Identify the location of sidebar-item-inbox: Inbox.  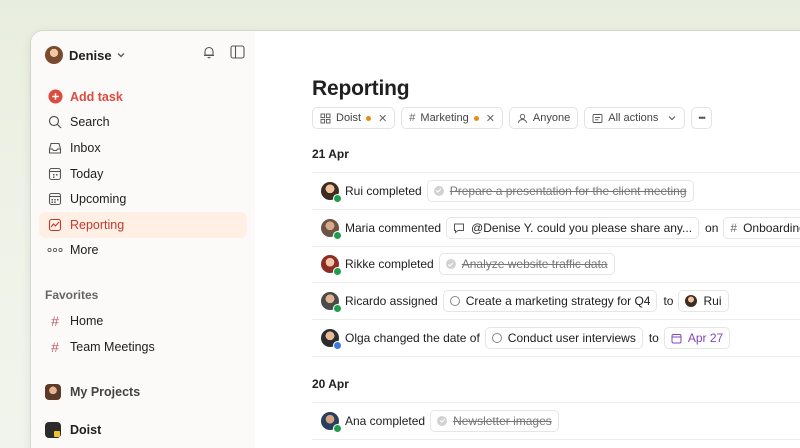
(143, 148).